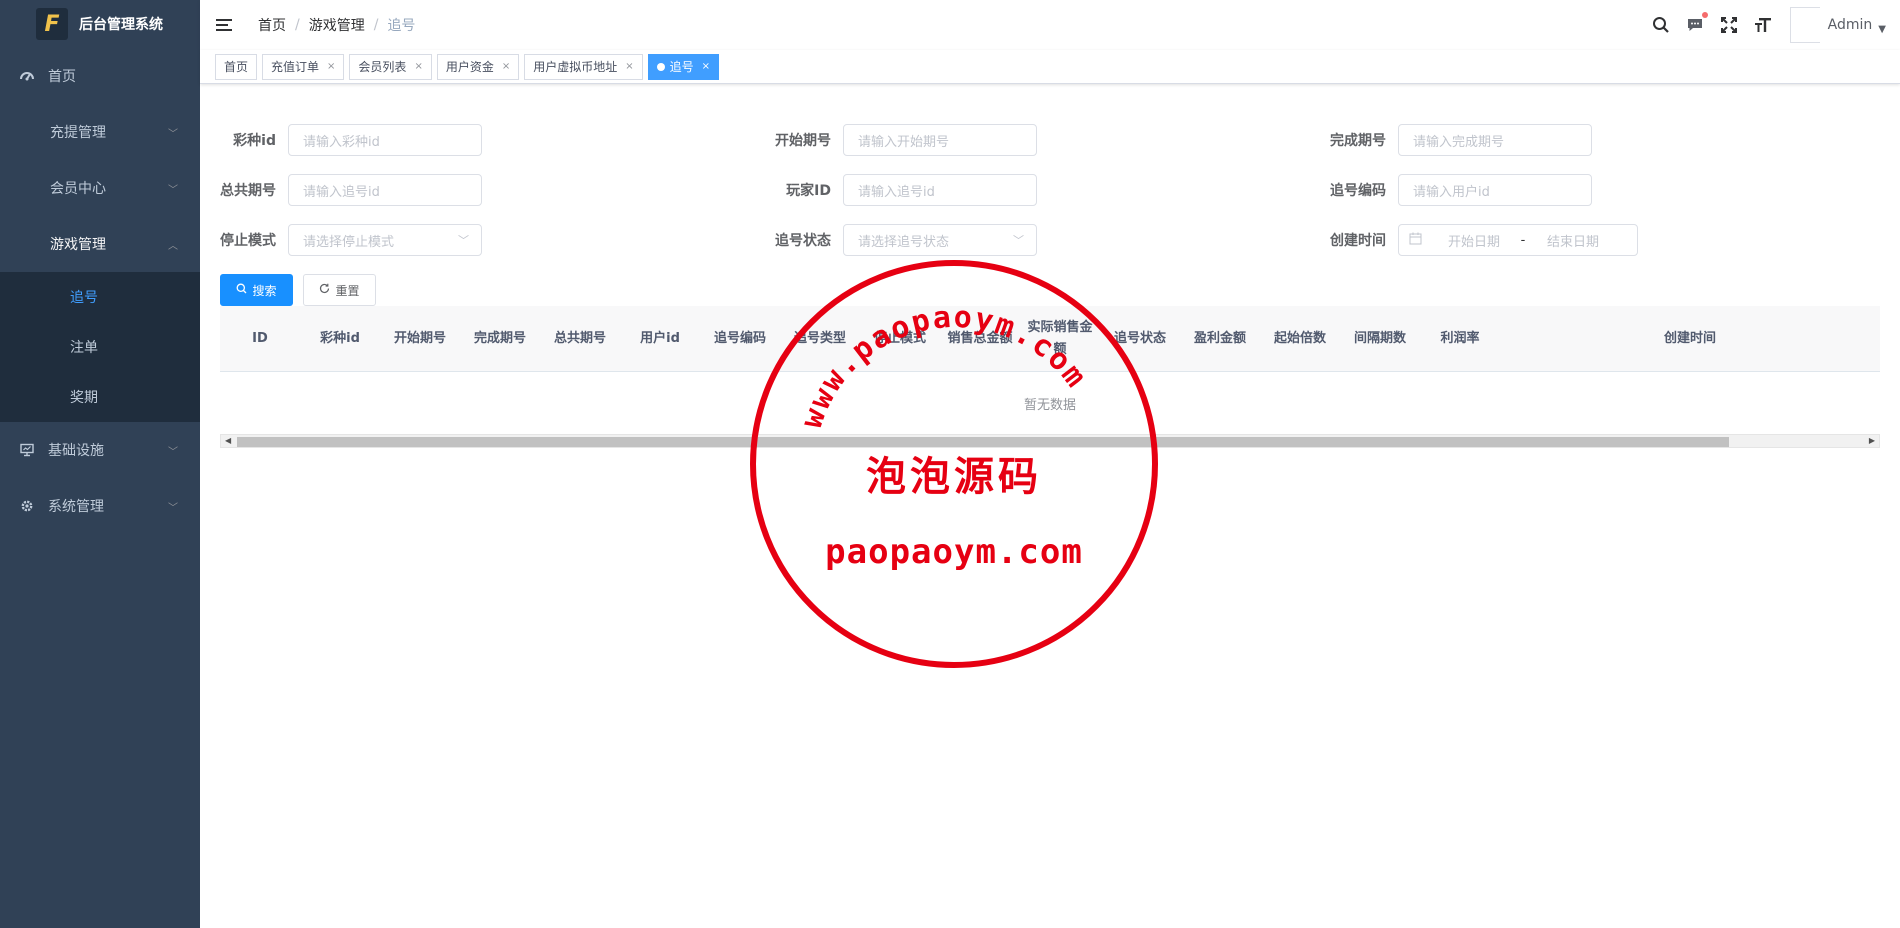 The height and width of the screenshot is (928, 1900). What do you see at coordinates (983, 442) in the screenshot?
I see `scrollbar-thumb` at bounding box center [983, 442].